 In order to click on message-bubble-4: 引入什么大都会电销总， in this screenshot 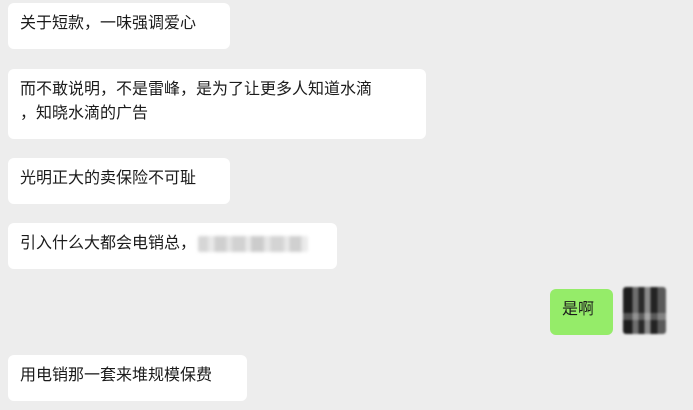, I will do `click(172, 246)`.